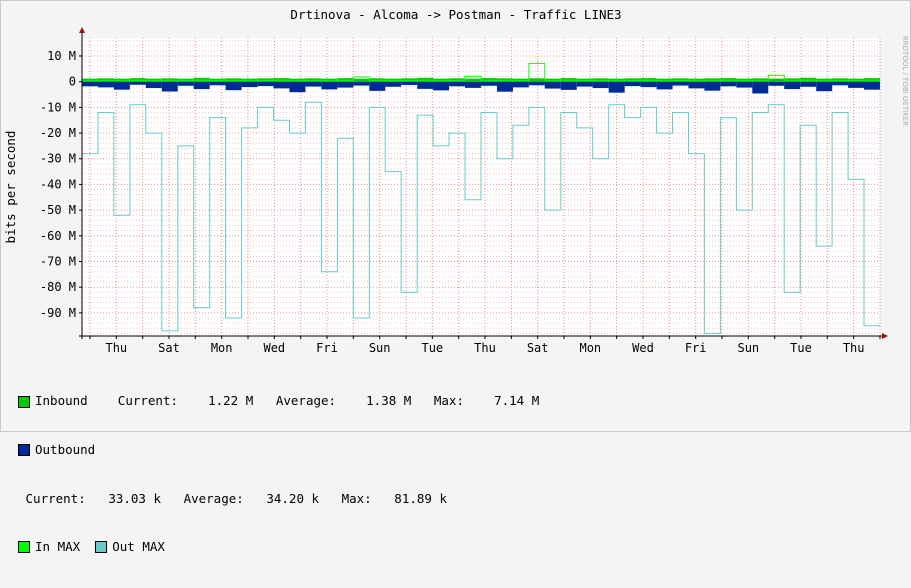 Image resolution: width=911 pixels, height=588 pixels. Describe the element at coordinates (58, 184) in the screenshot. I see `y-tick-label: -40 M` at that location.